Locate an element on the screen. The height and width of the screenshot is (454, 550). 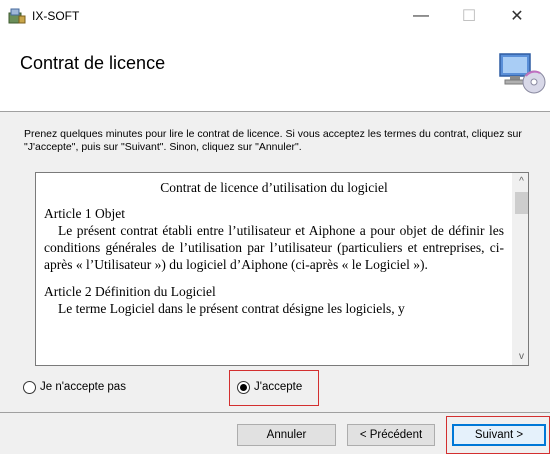
title-bar: IX-SOFT — ☐ ✕ is located at coordinates (275, 16).